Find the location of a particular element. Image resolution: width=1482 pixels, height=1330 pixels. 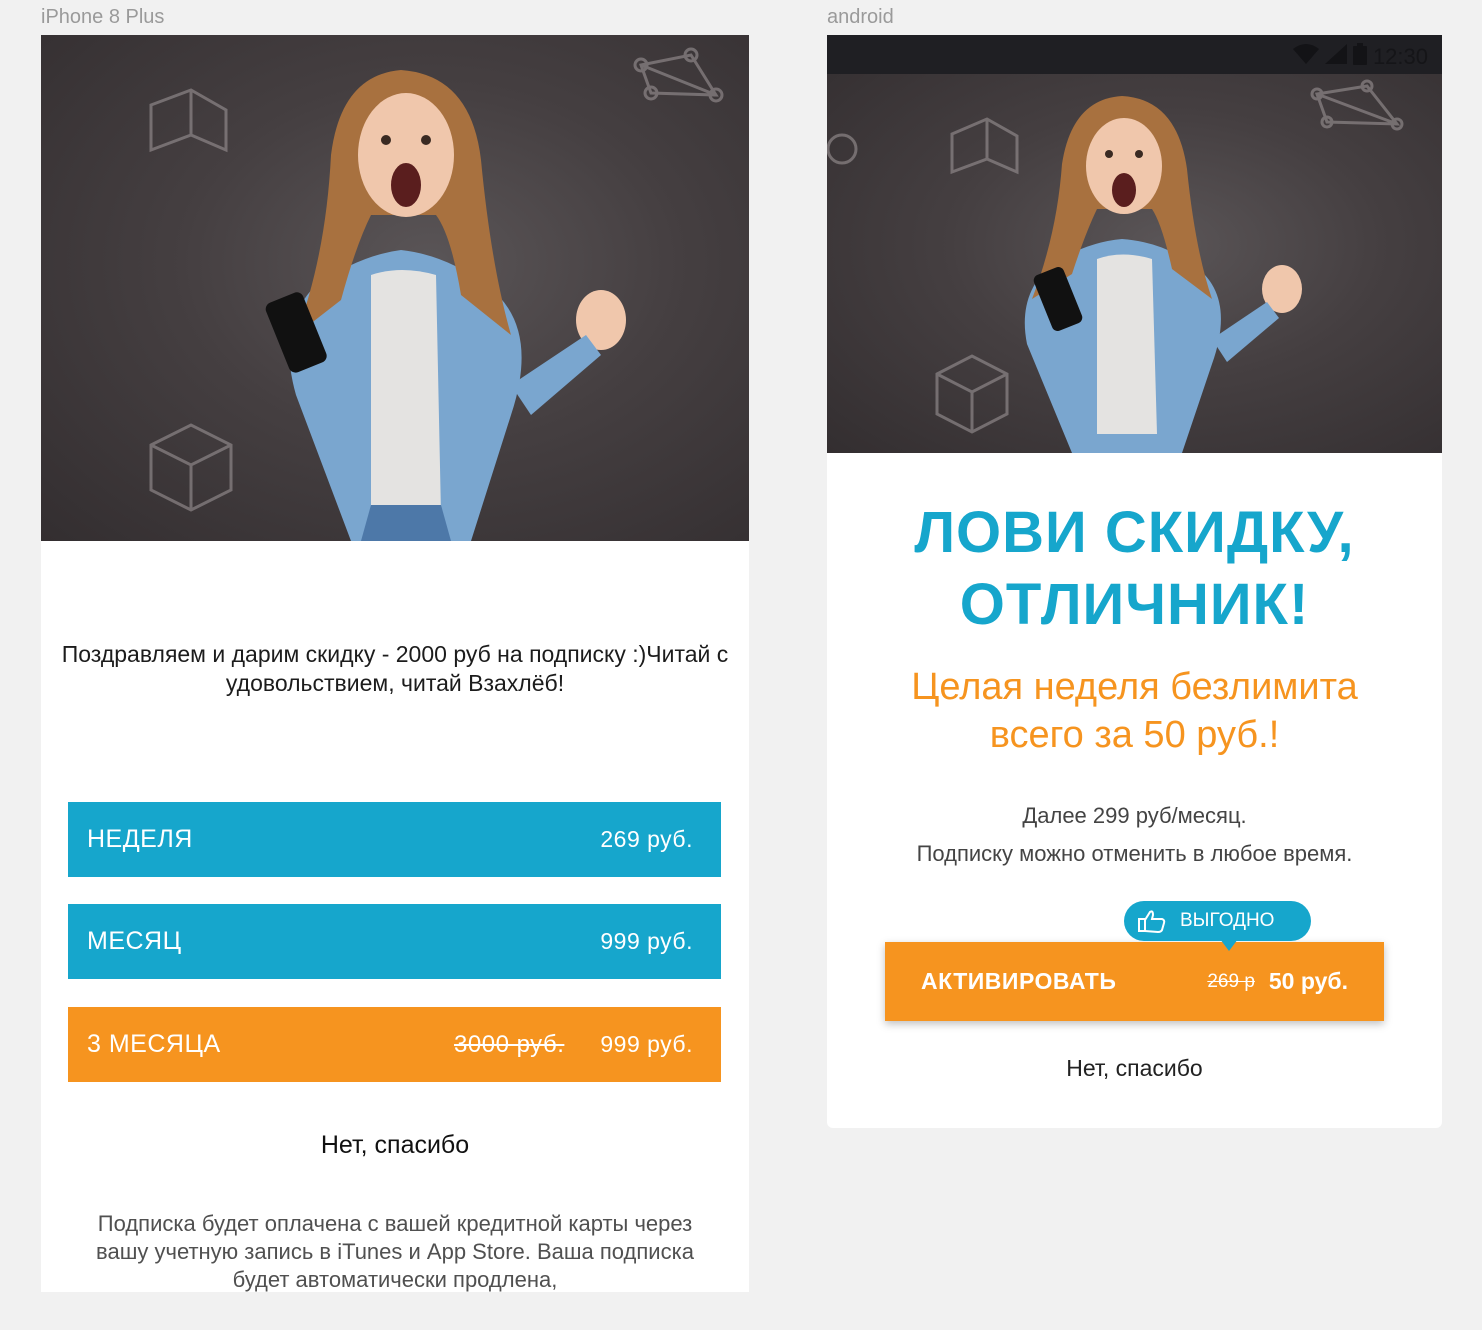

plan-month-button: МЕСЯЦ 999 руб. is located at coordinates (394, 941).